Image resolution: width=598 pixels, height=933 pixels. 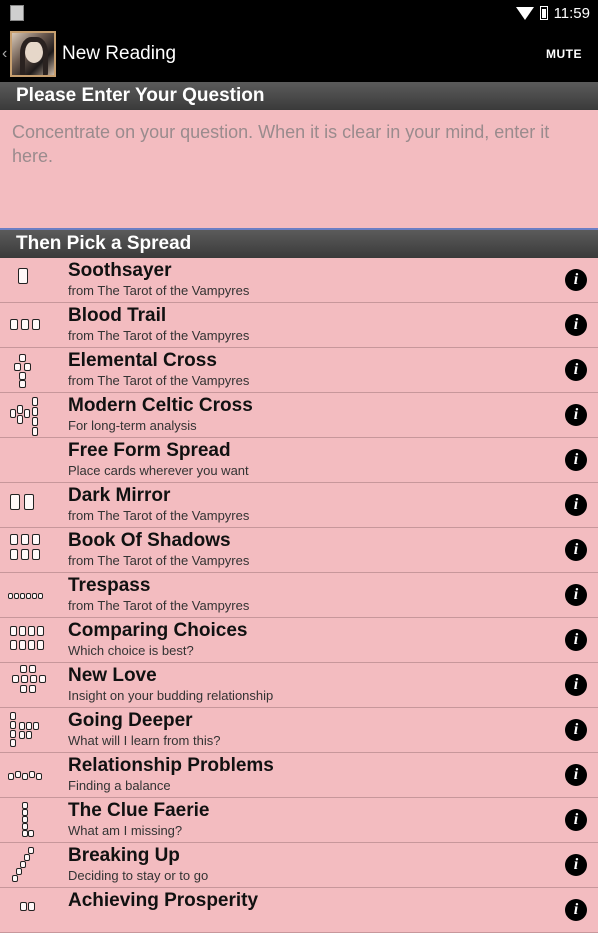 What do you see at coordinates (125, 830) in the screenshot?
I see `spread-subtitle: What am I missing?` at bounding box center [125, 830].